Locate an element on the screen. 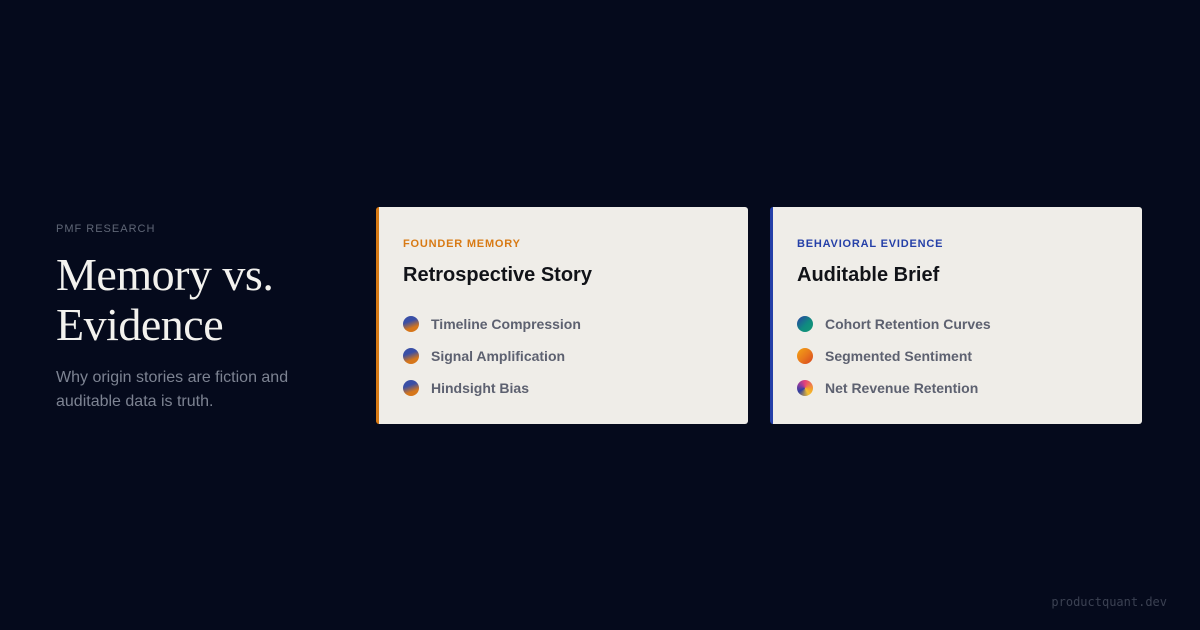 Image resolution: width=1200 pixels, height=630 pixels. card-title: Retrospective Story is located at coordinates (497, 275).